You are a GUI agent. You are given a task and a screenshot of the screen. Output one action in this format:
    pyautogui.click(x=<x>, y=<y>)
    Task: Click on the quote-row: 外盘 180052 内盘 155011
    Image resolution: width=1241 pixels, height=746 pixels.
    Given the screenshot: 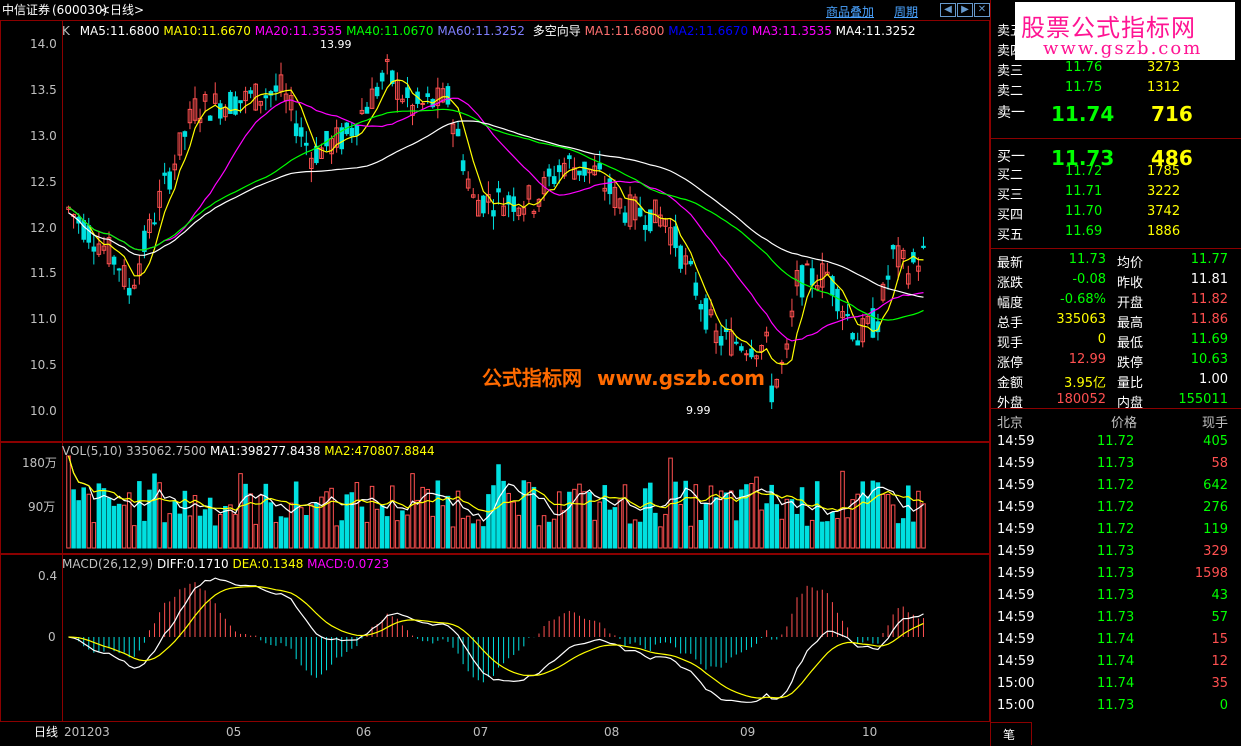 What is the action you would take?
    pyautogui.click(x=1116, y=400)
    